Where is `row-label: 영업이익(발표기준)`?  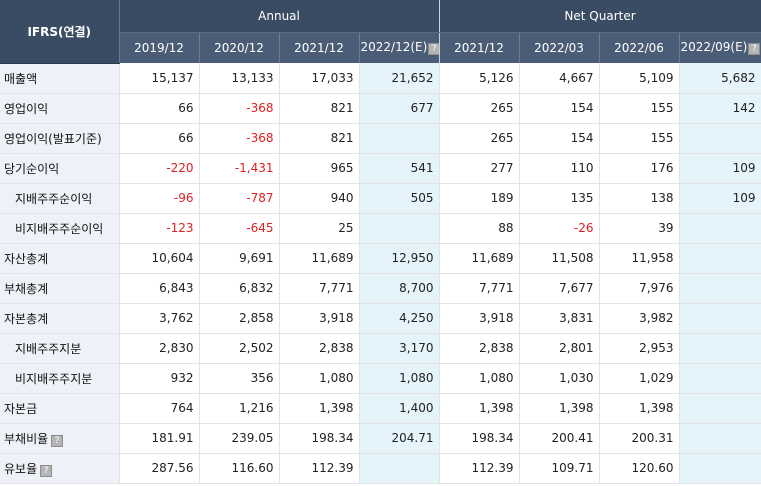 row-label: 영업이익(발표기준) is located at coordinates (60, 138).